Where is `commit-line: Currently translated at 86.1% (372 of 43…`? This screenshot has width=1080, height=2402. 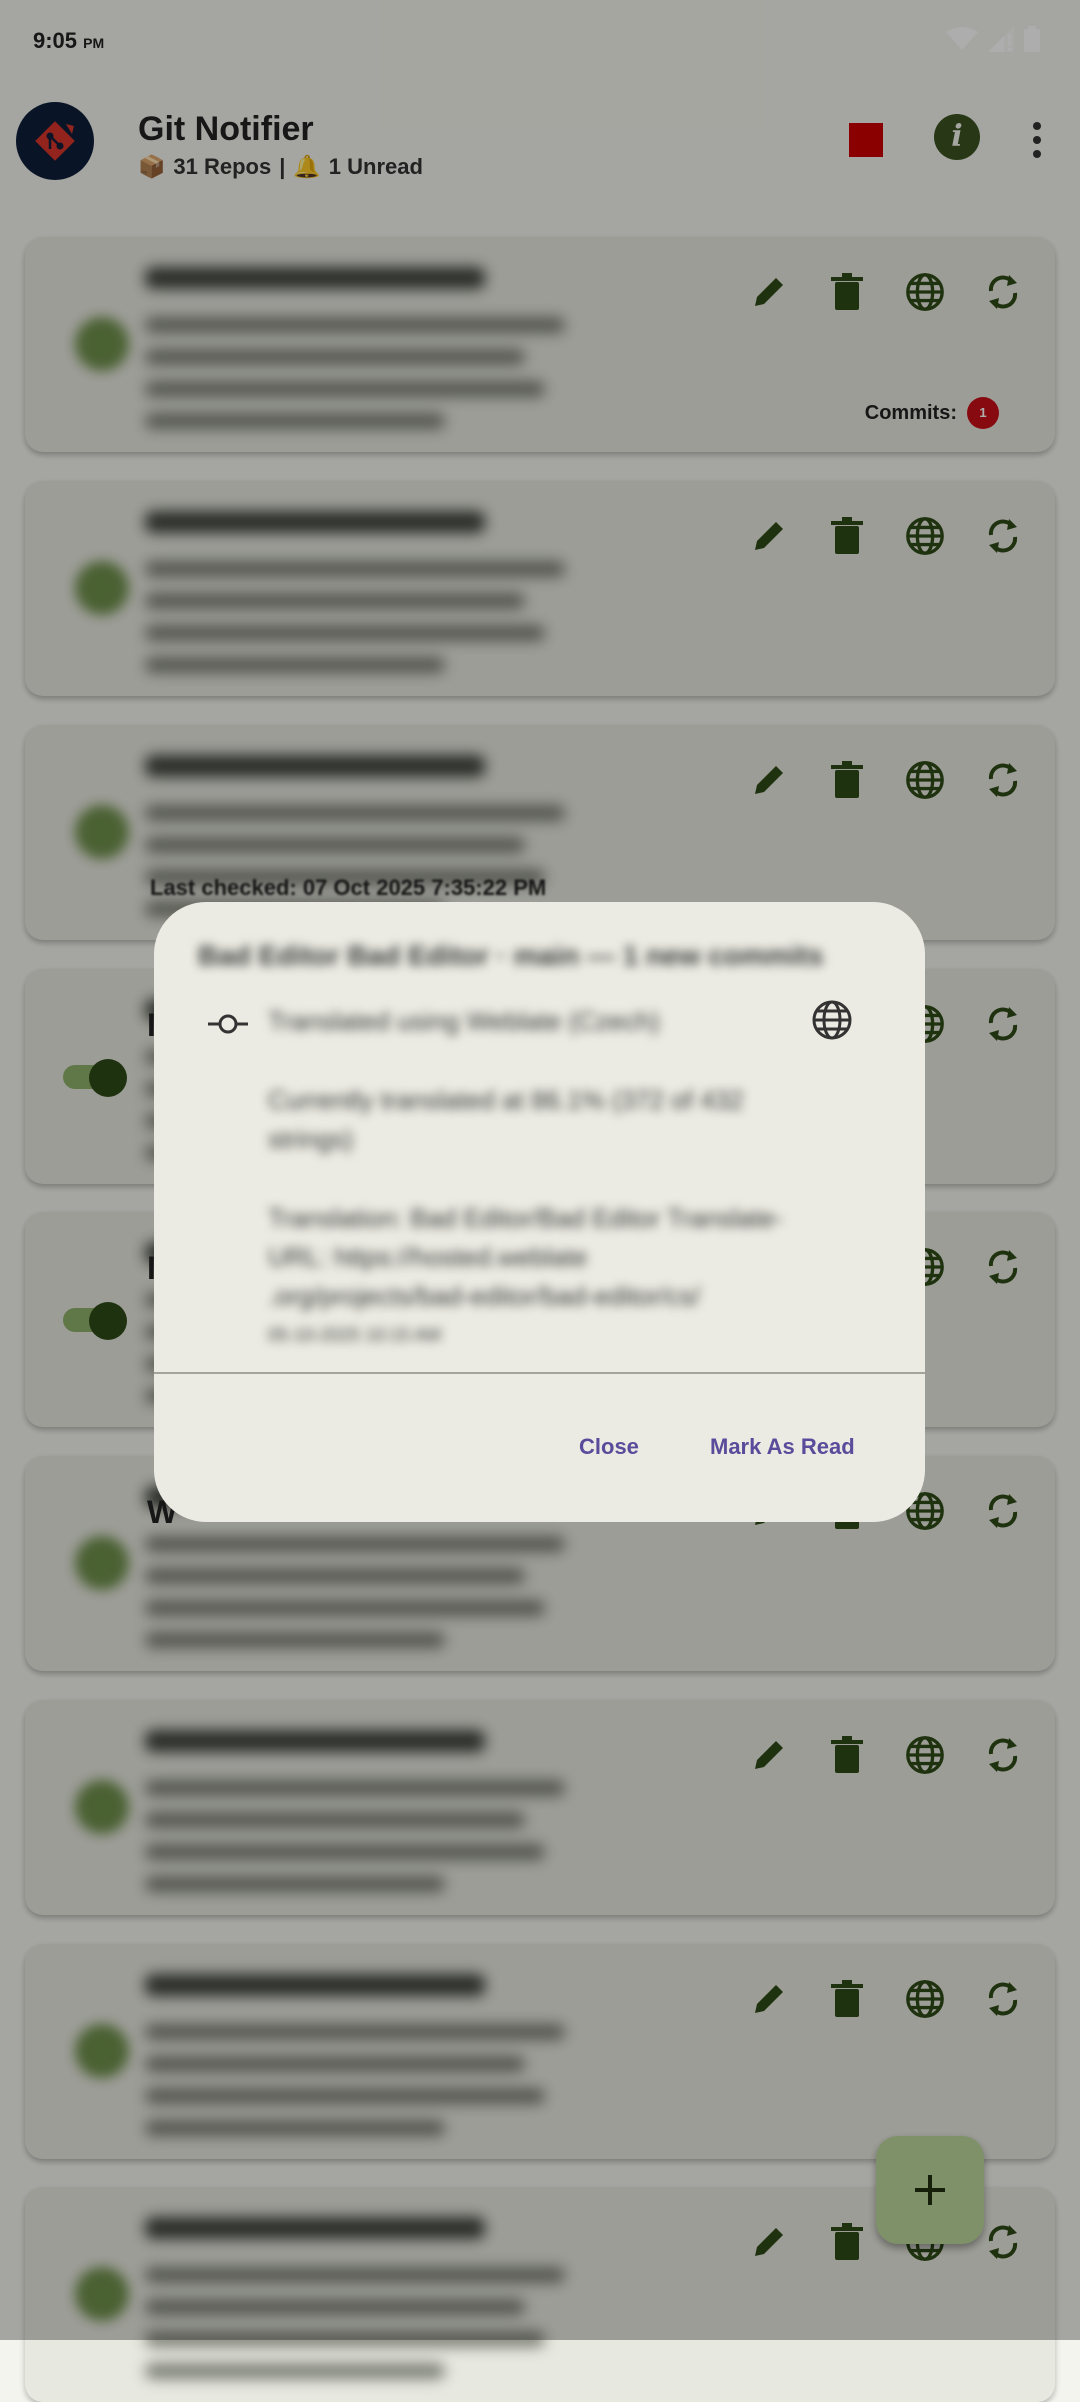
commit-line: Currently translated at 86.1% (372 of 43… is located at coordinates (506, 1119).